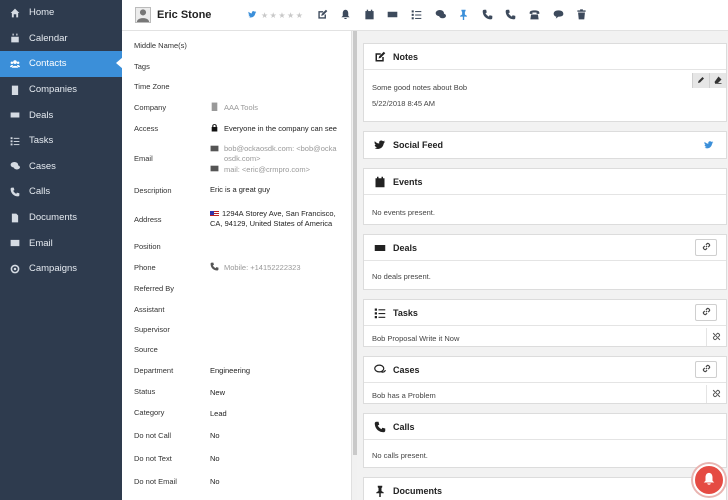  I want to click on edit-icon, so click(322, 15).